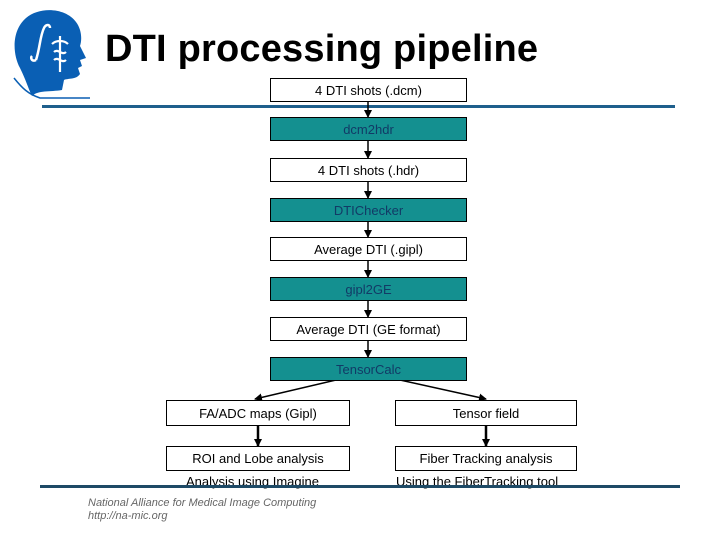 The height and width of the screenshot is (540, 720). I want to click on analysis-box-roi-lobe: ROI and Lobe analysis, so click(258, 458).